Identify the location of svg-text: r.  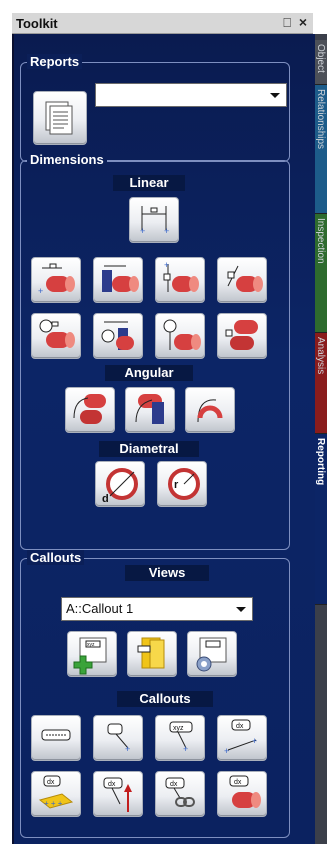
(176, 485).